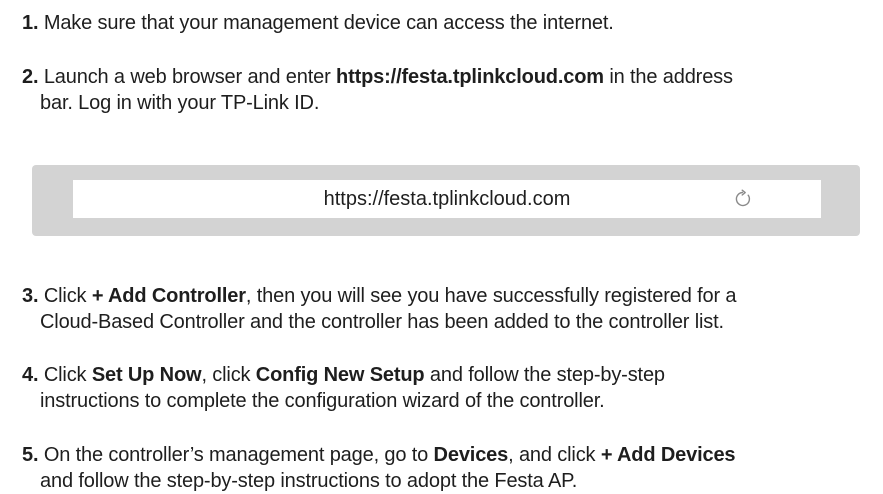  What do you see at coordinates (470, 77) in the screenshot?
I see `cloud-url-text: https://festa.tplinkcloud.com` at bounding box center [470, 77].